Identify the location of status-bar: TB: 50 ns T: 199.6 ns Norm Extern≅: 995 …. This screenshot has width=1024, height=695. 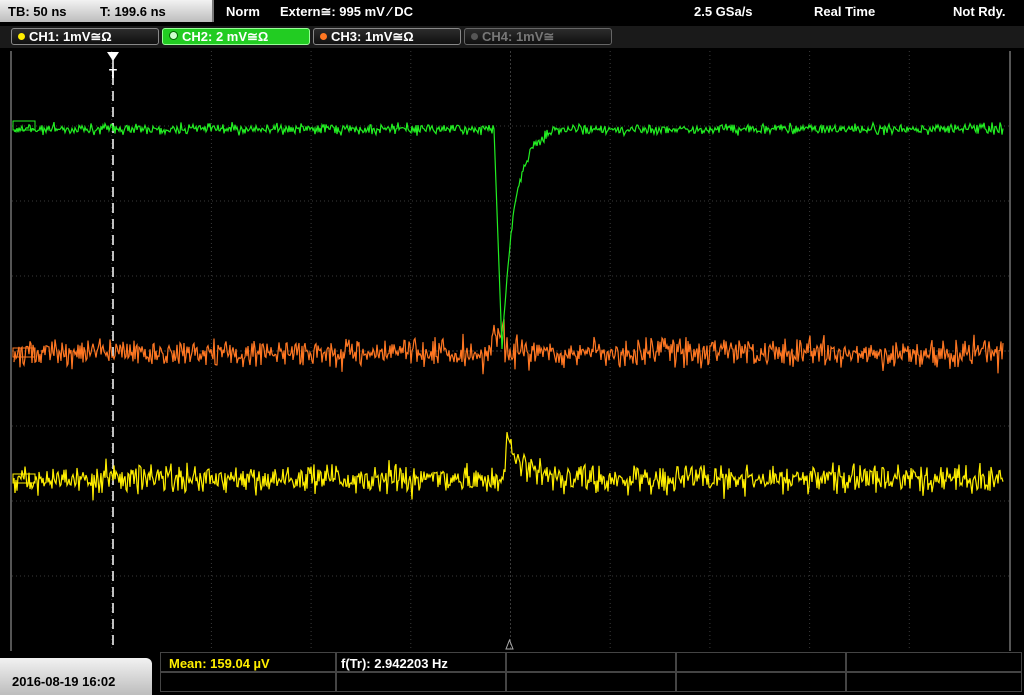
(512, 12).